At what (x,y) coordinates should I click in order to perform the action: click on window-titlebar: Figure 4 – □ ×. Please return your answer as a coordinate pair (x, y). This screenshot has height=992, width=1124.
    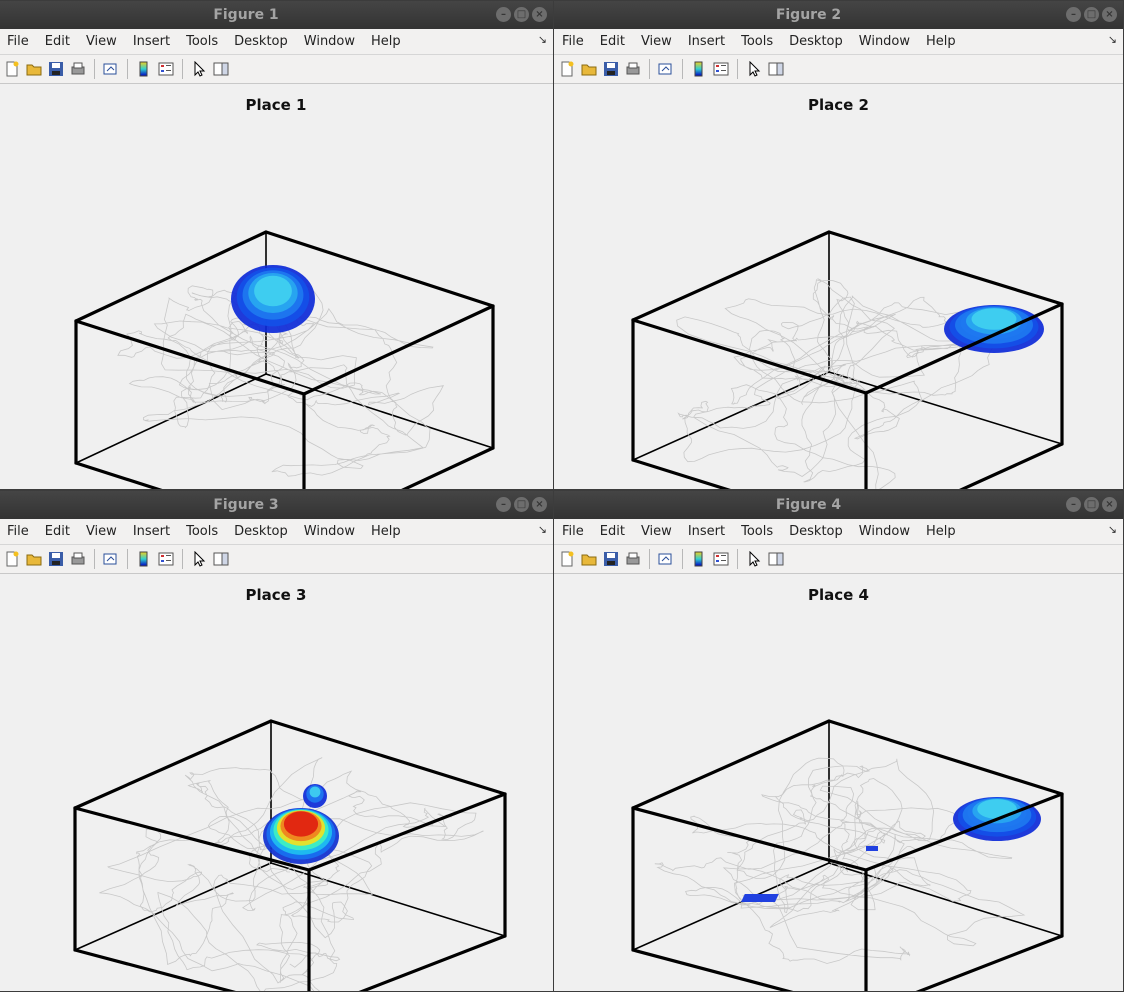
    Looking at the image, I should click on (838, 505).